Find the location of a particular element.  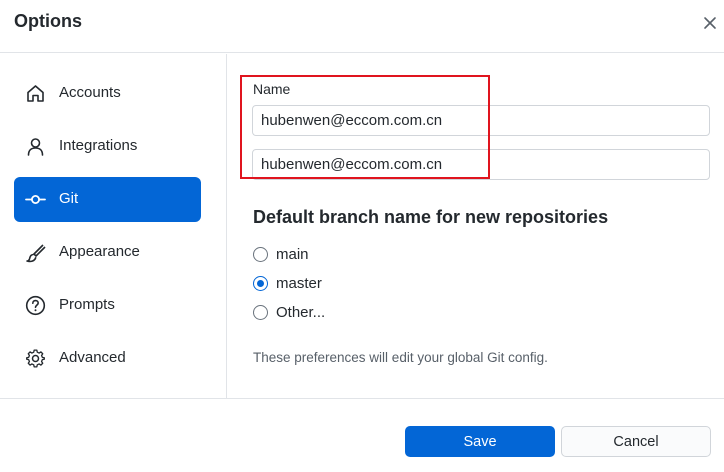

home-icon is located at coordinates (35, 93).